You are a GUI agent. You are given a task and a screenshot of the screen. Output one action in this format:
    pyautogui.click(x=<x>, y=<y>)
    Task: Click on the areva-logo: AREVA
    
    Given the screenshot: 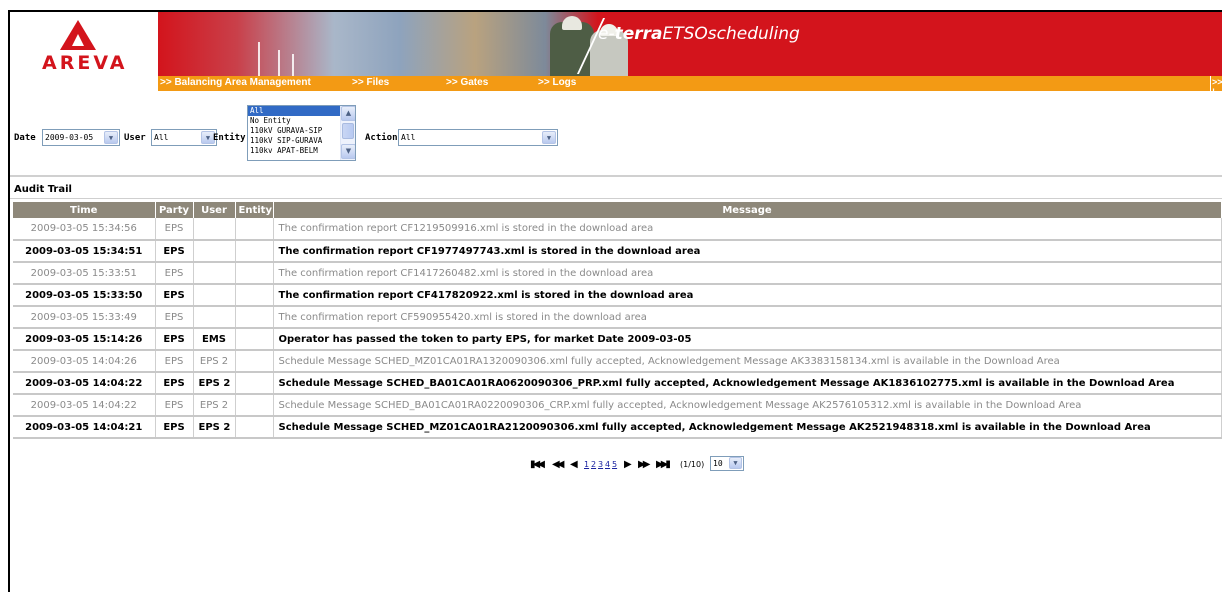 What is the action you would take?
    pyautogui.click(x=84, y=44)
    